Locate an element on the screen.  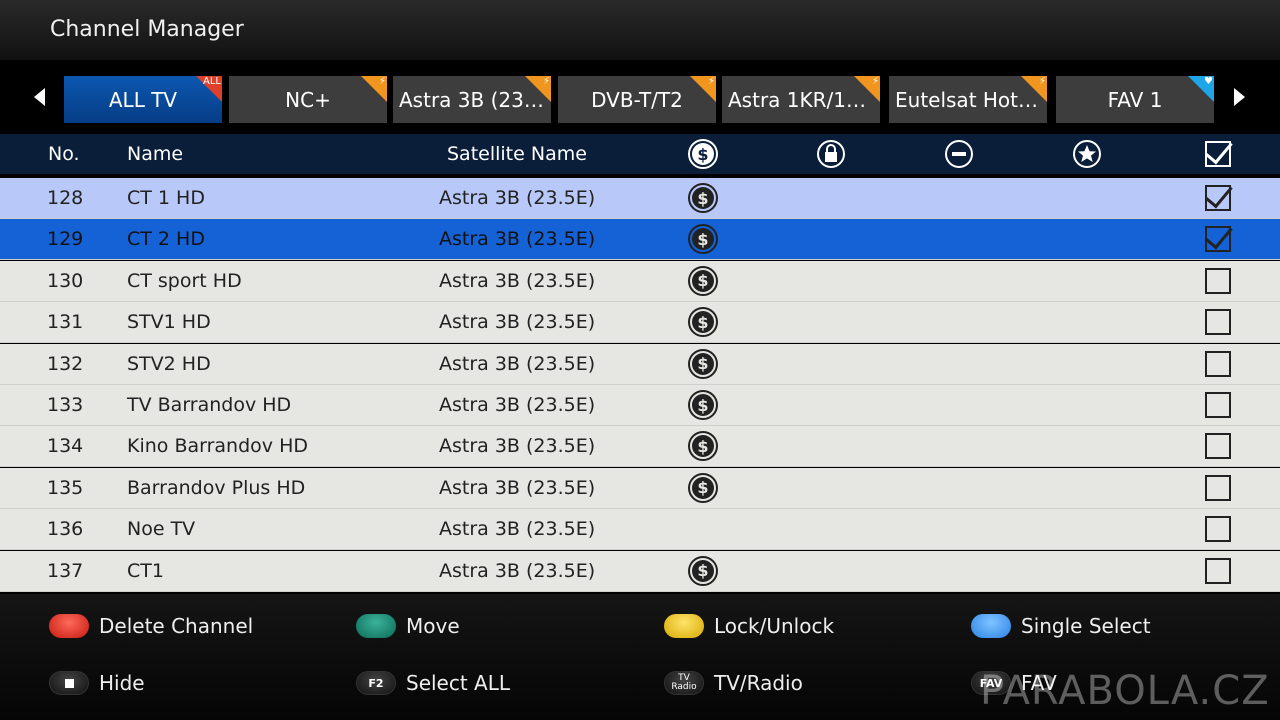
tv-radio-key-hint: TV Radio TV/Radio is located at coordinates (733, 683).